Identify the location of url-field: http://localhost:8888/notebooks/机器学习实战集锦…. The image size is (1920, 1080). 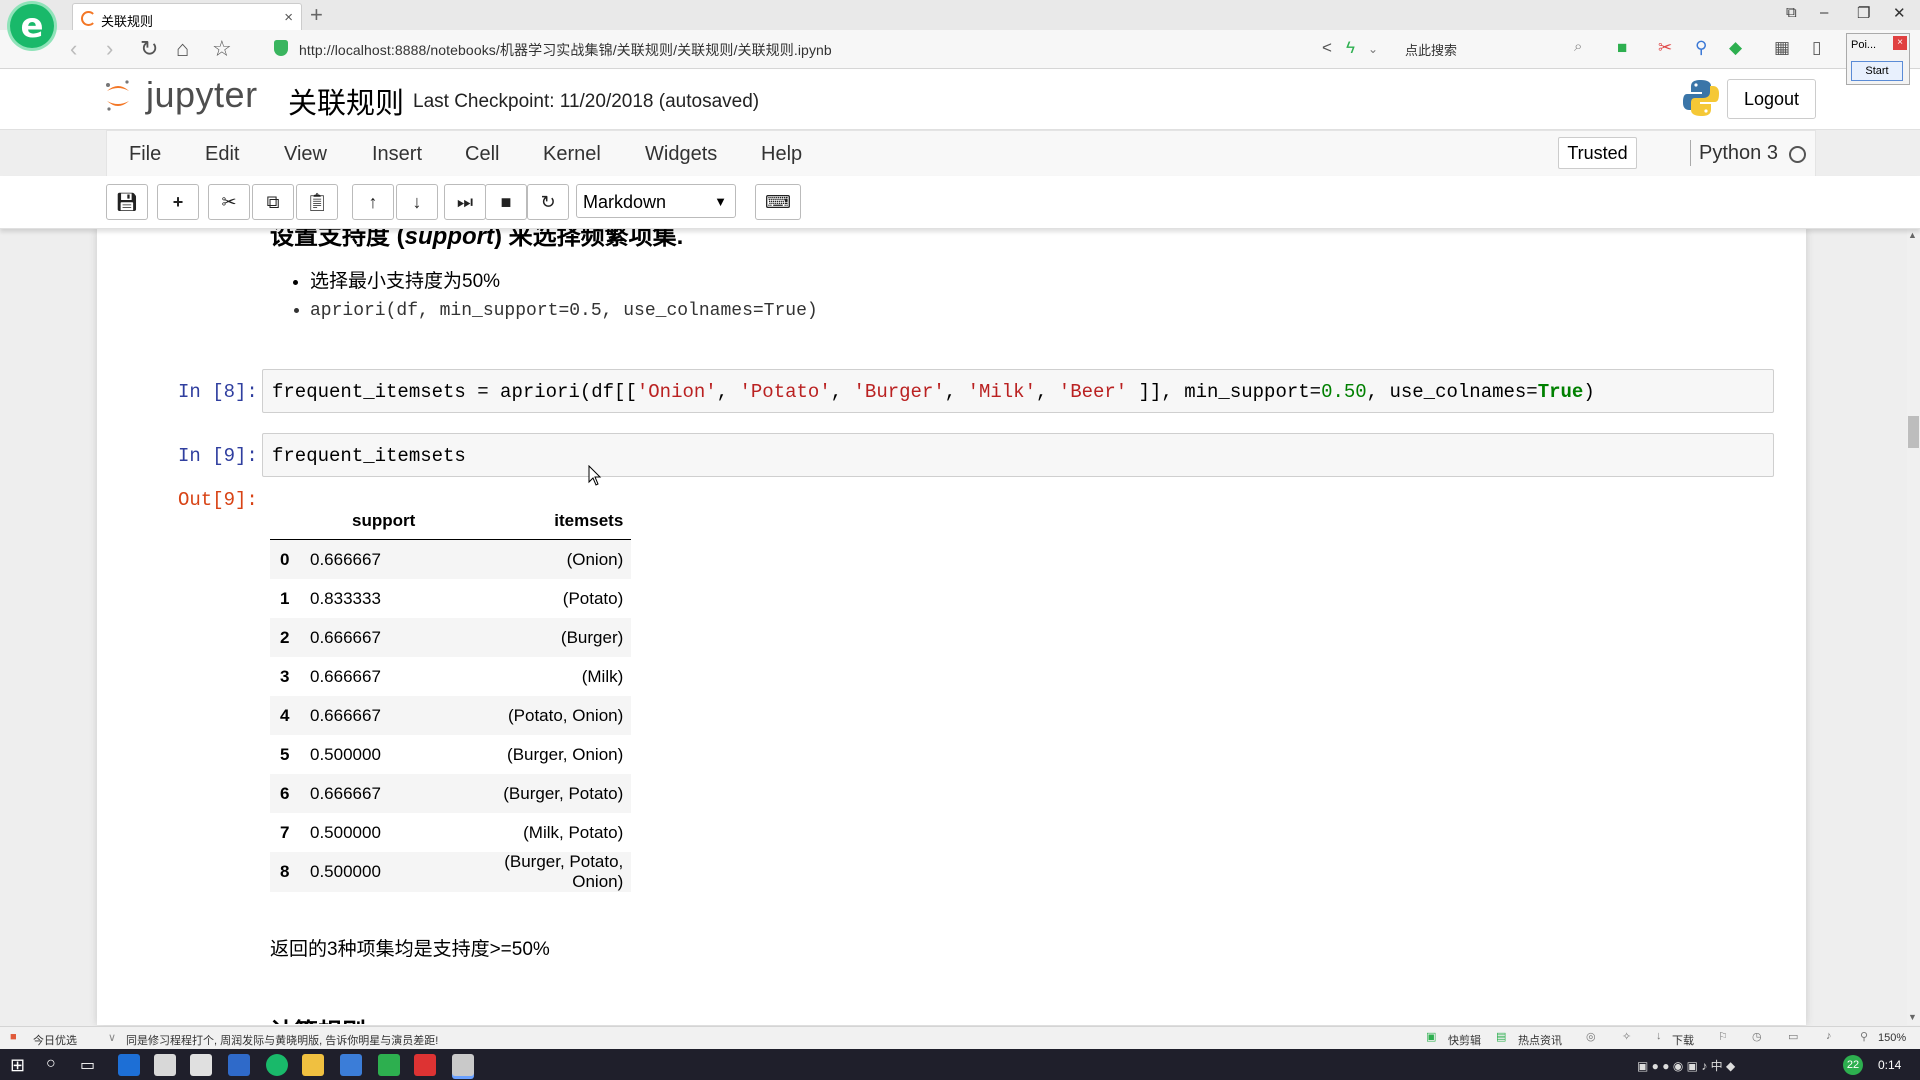
(565, 50).